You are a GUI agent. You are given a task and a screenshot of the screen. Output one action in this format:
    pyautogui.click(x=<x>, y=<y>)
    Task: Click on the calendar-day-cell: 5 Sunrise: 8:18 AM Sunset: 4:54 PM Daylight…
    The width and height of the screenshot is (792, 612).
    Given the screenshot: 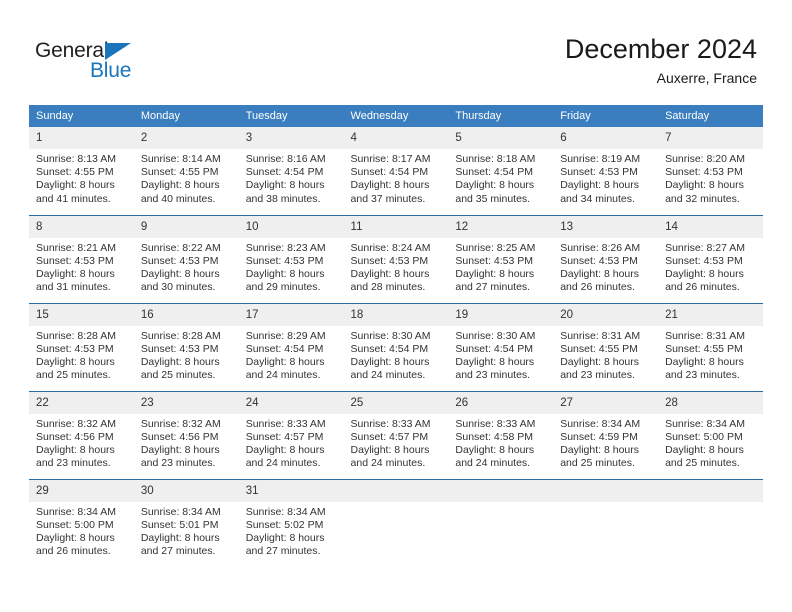 What is the action you would take?
    pyautogui.click(x=501, y=171)
    